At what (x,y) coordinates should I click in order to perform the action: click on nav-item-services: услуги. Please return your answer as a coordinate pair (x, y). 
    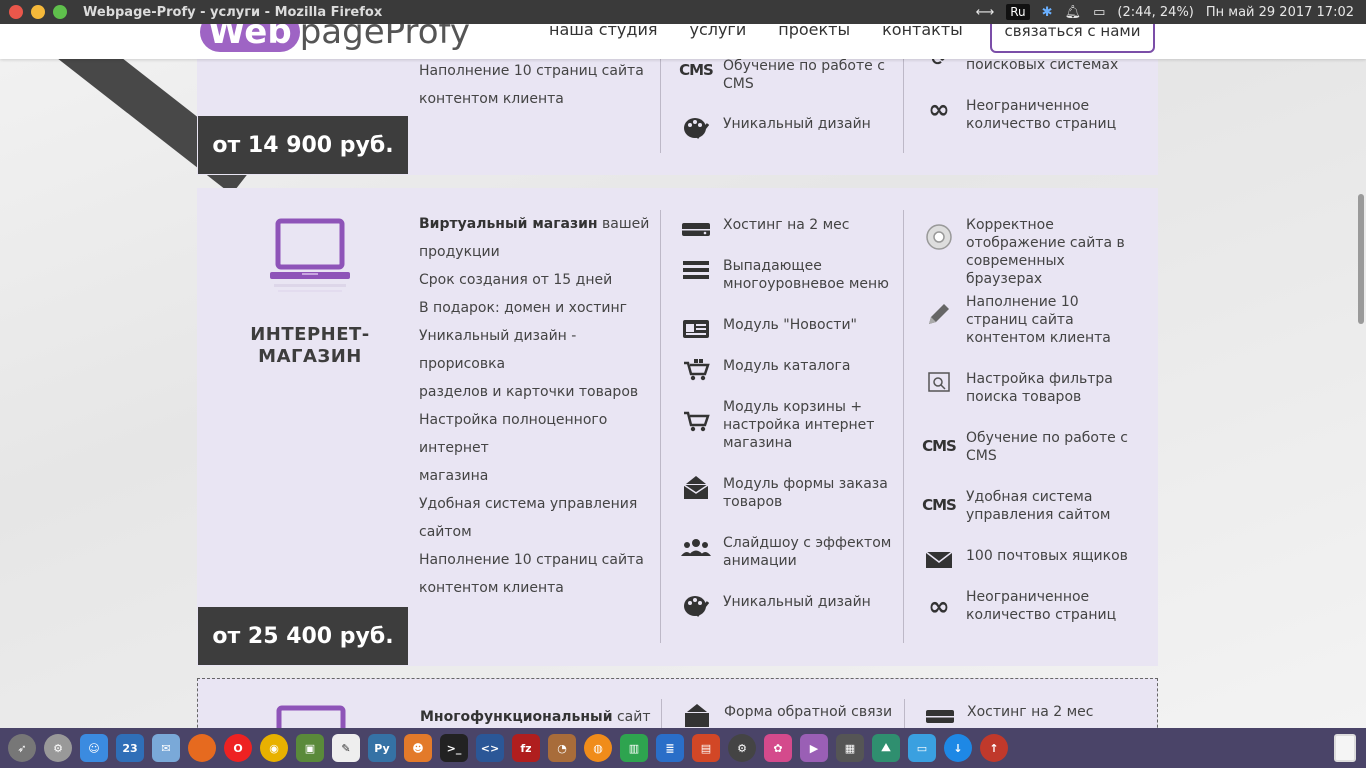
    Looking at the image, I should click on (717, 31).